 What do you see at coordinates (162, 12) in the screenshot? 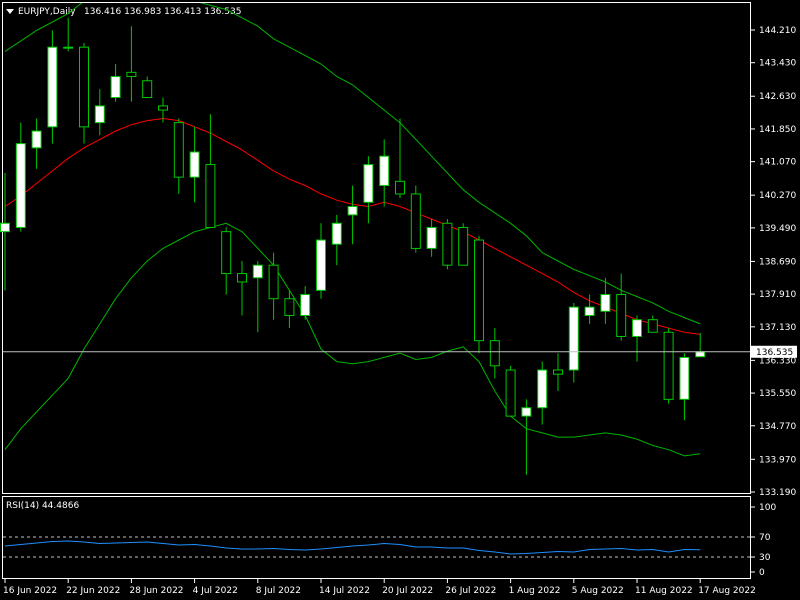
I see `ohlc-quote: 136.416 136.983 136.413 136.535` at bounding box center [162, 12].